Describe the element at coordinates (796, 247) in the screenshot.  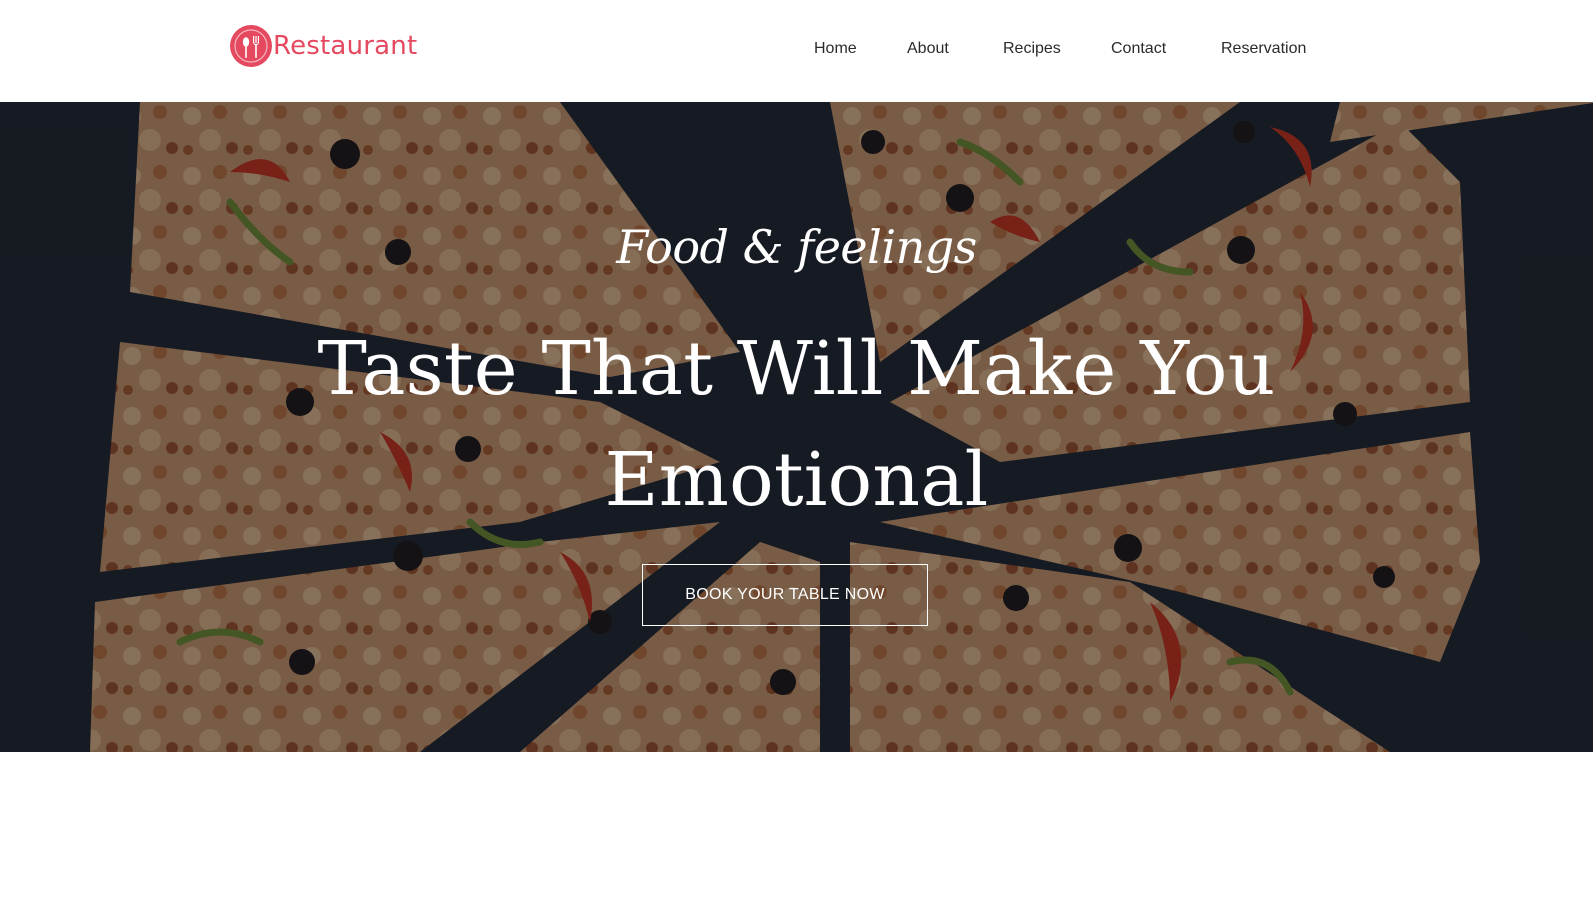
I see `hero-tagline: Food & feelings` at that location.